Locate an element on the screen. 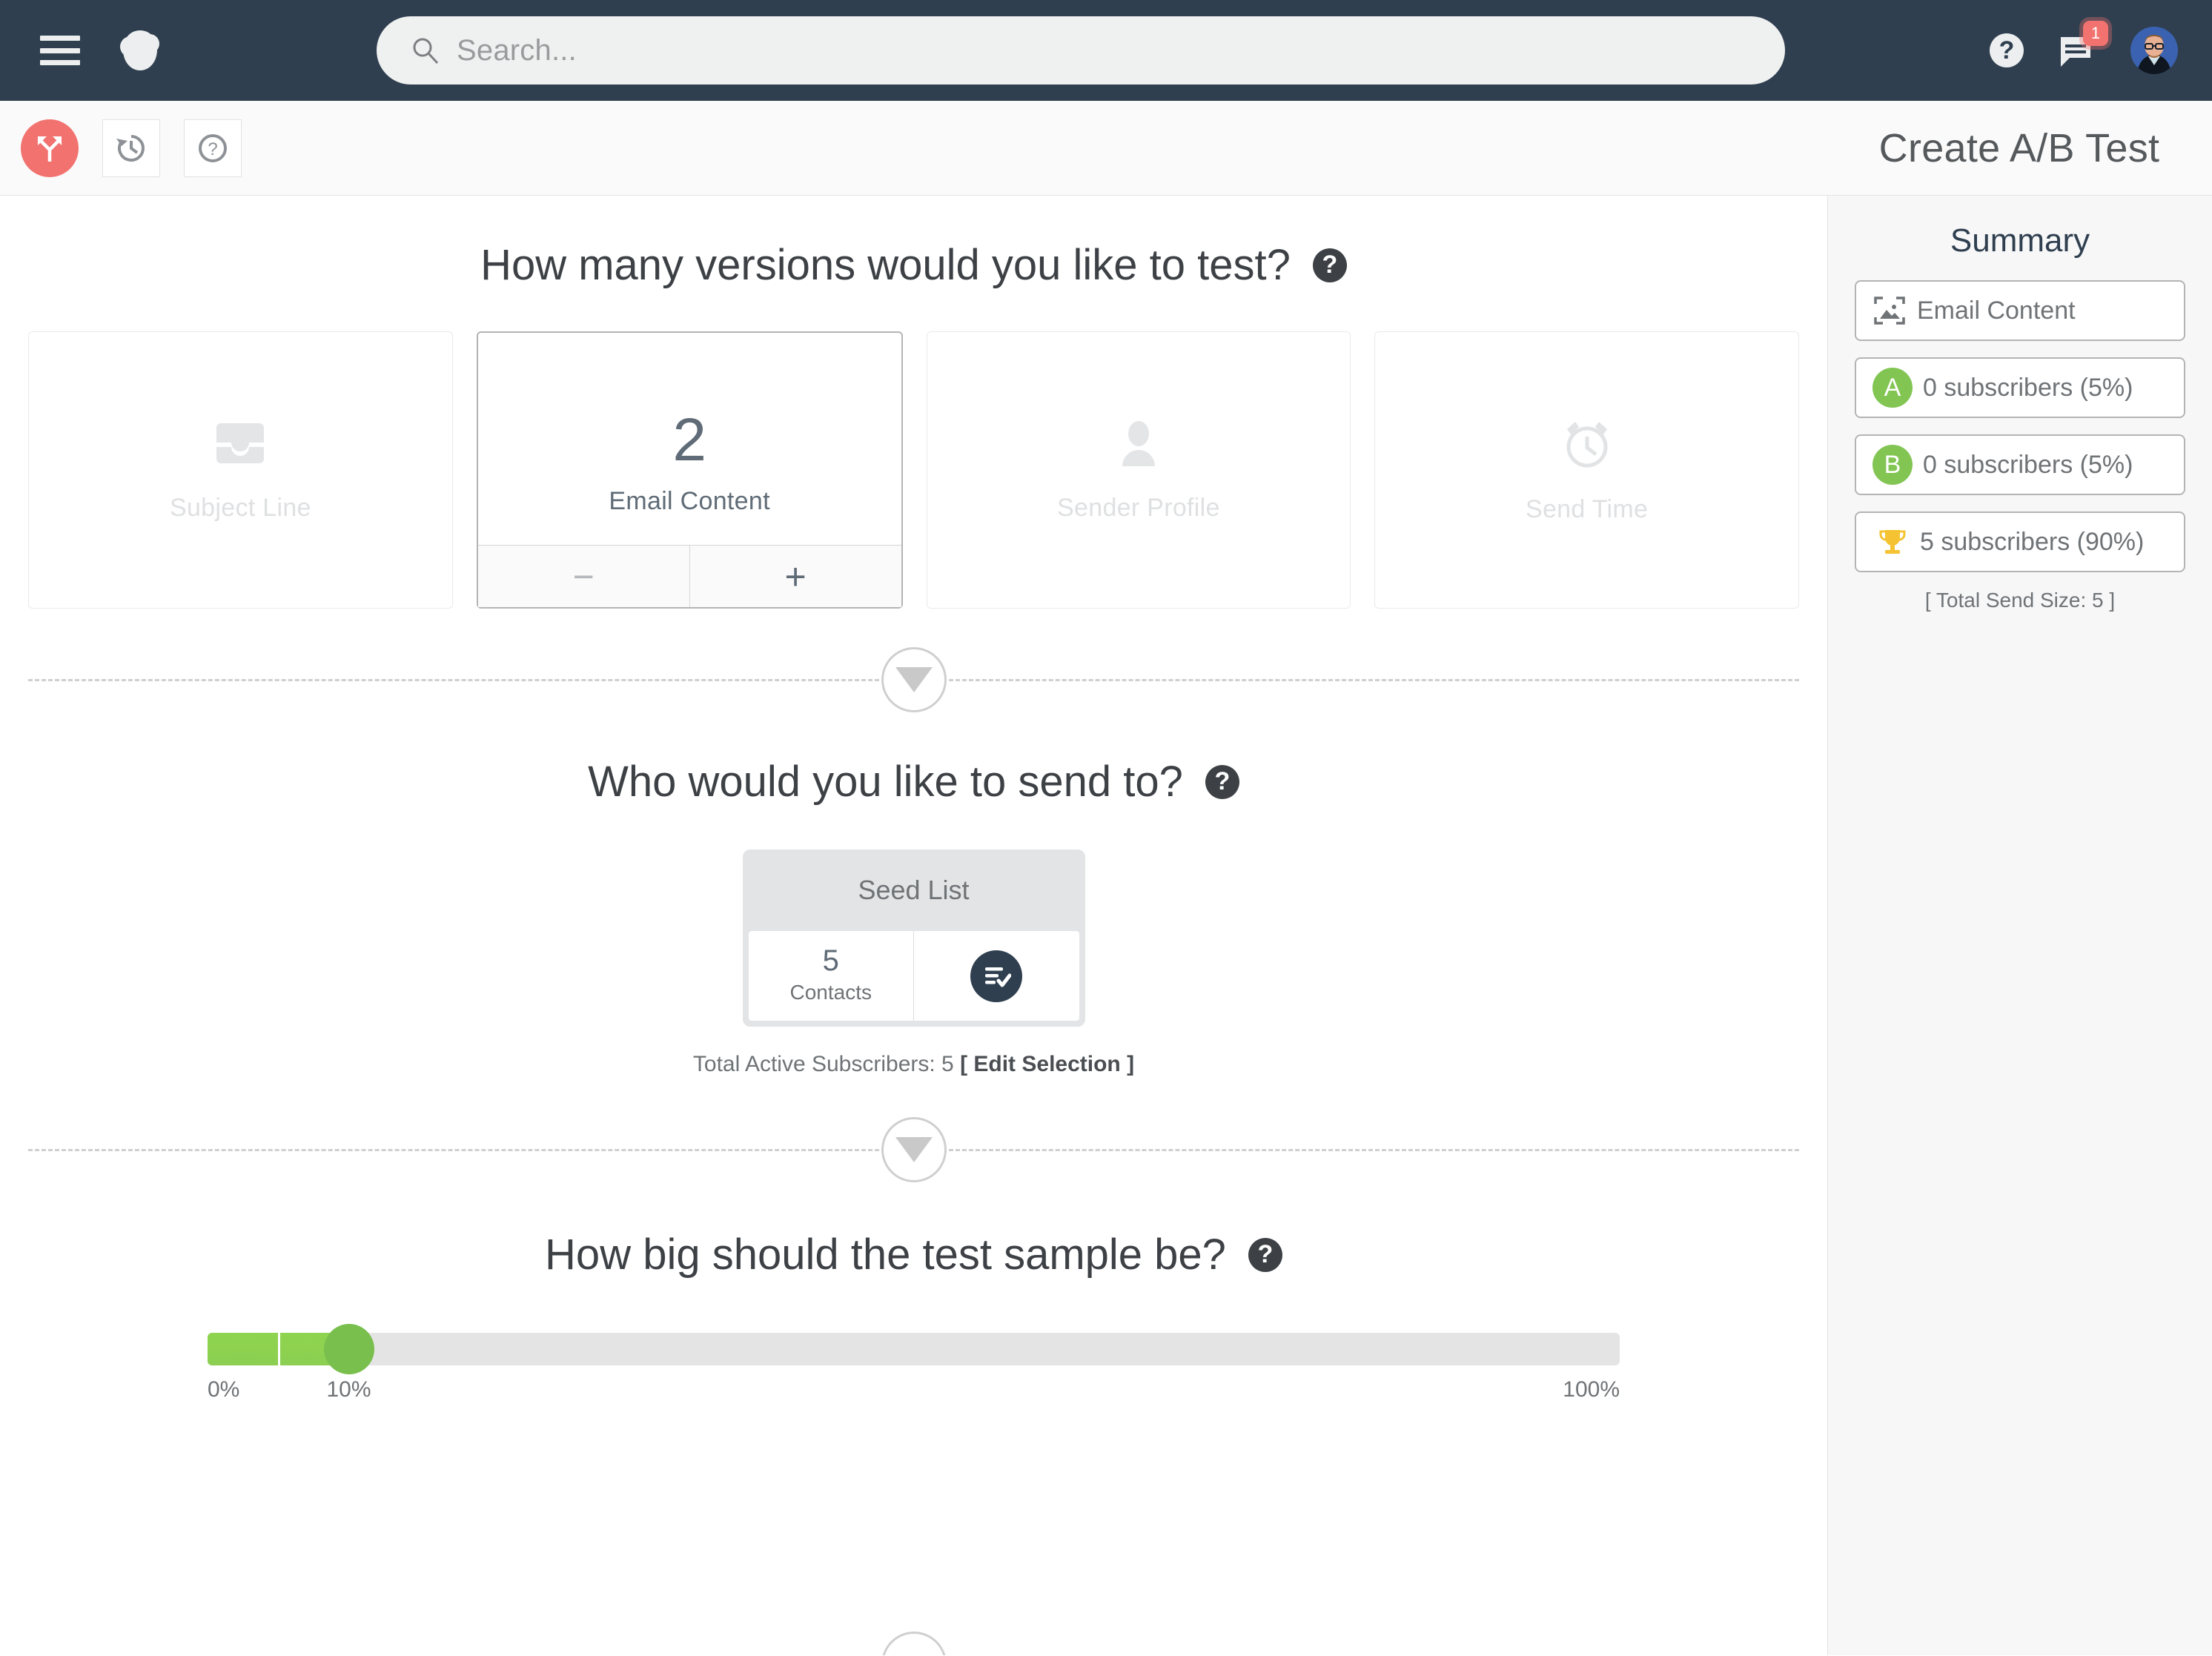  summary-card-variant-b: B 0 subscribers (5%) is located at coordinates (2020, 464).